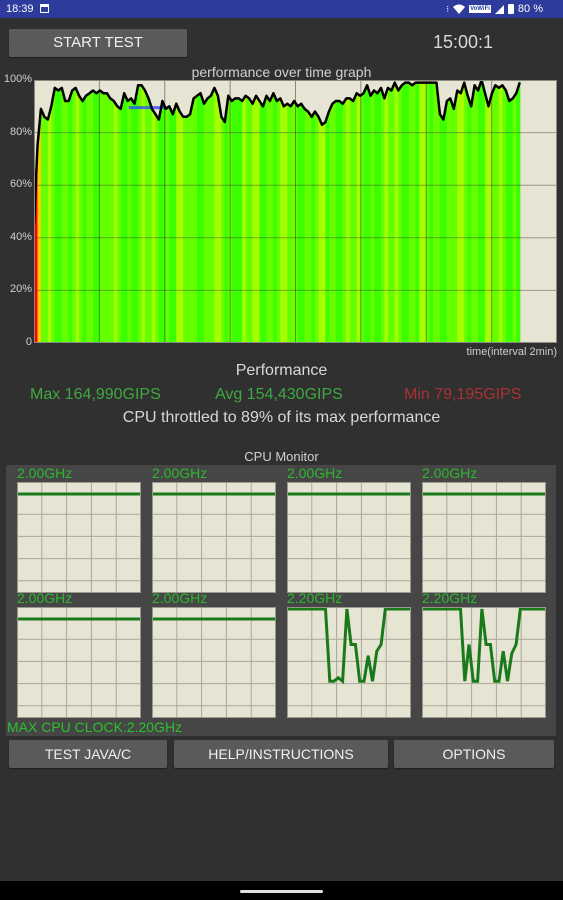 This screenshot has height=900, width=563. What do you see at coordinates (510, 9) in the screenshot?
I see `battery-icon` at bounding box center [510, 9].